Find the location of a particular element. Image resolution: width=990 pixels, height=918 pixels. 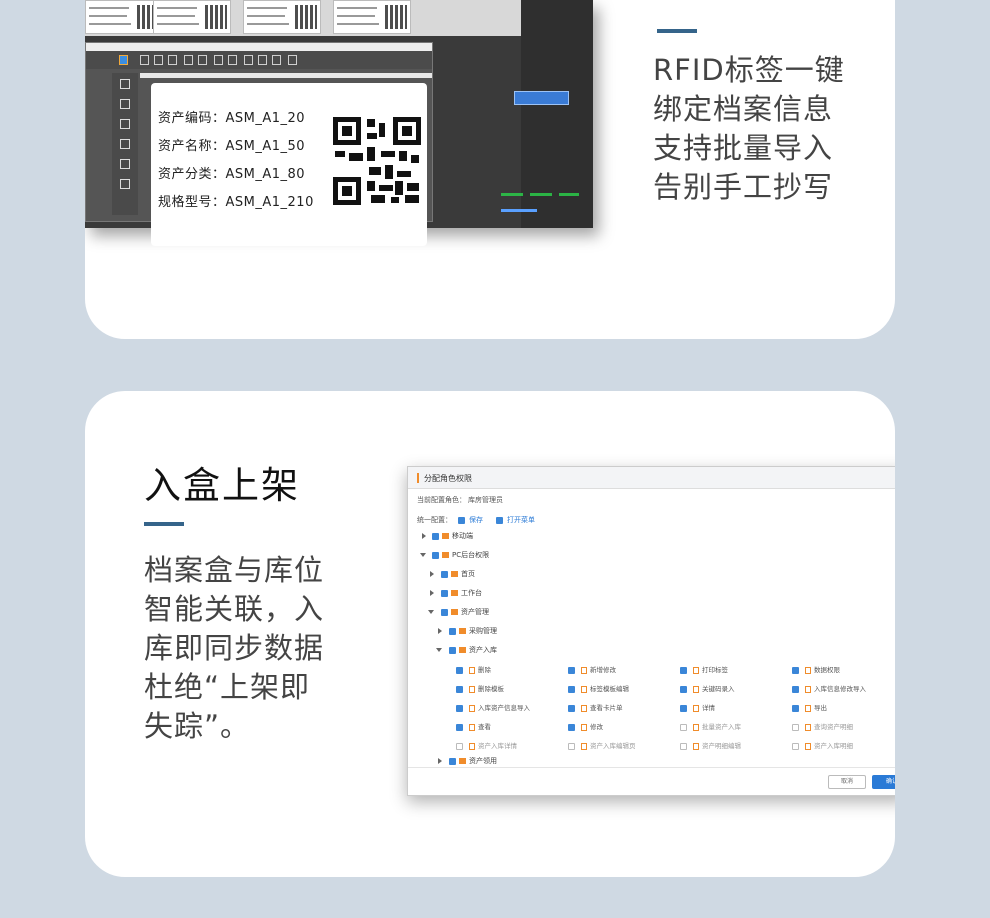

permission-item: 标签模板编辑 is located at coordinates (598, 688).